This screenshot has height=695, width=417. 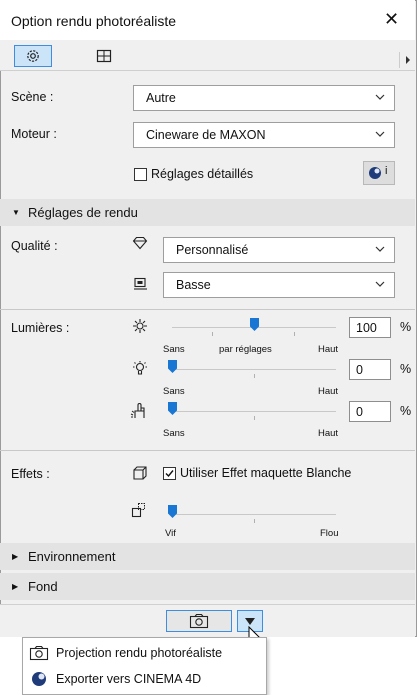 What do you see at coordinates (245, 349) in the screenshot?
I see `slider-mid-label: par réglages` at bounding box center [245, 349].